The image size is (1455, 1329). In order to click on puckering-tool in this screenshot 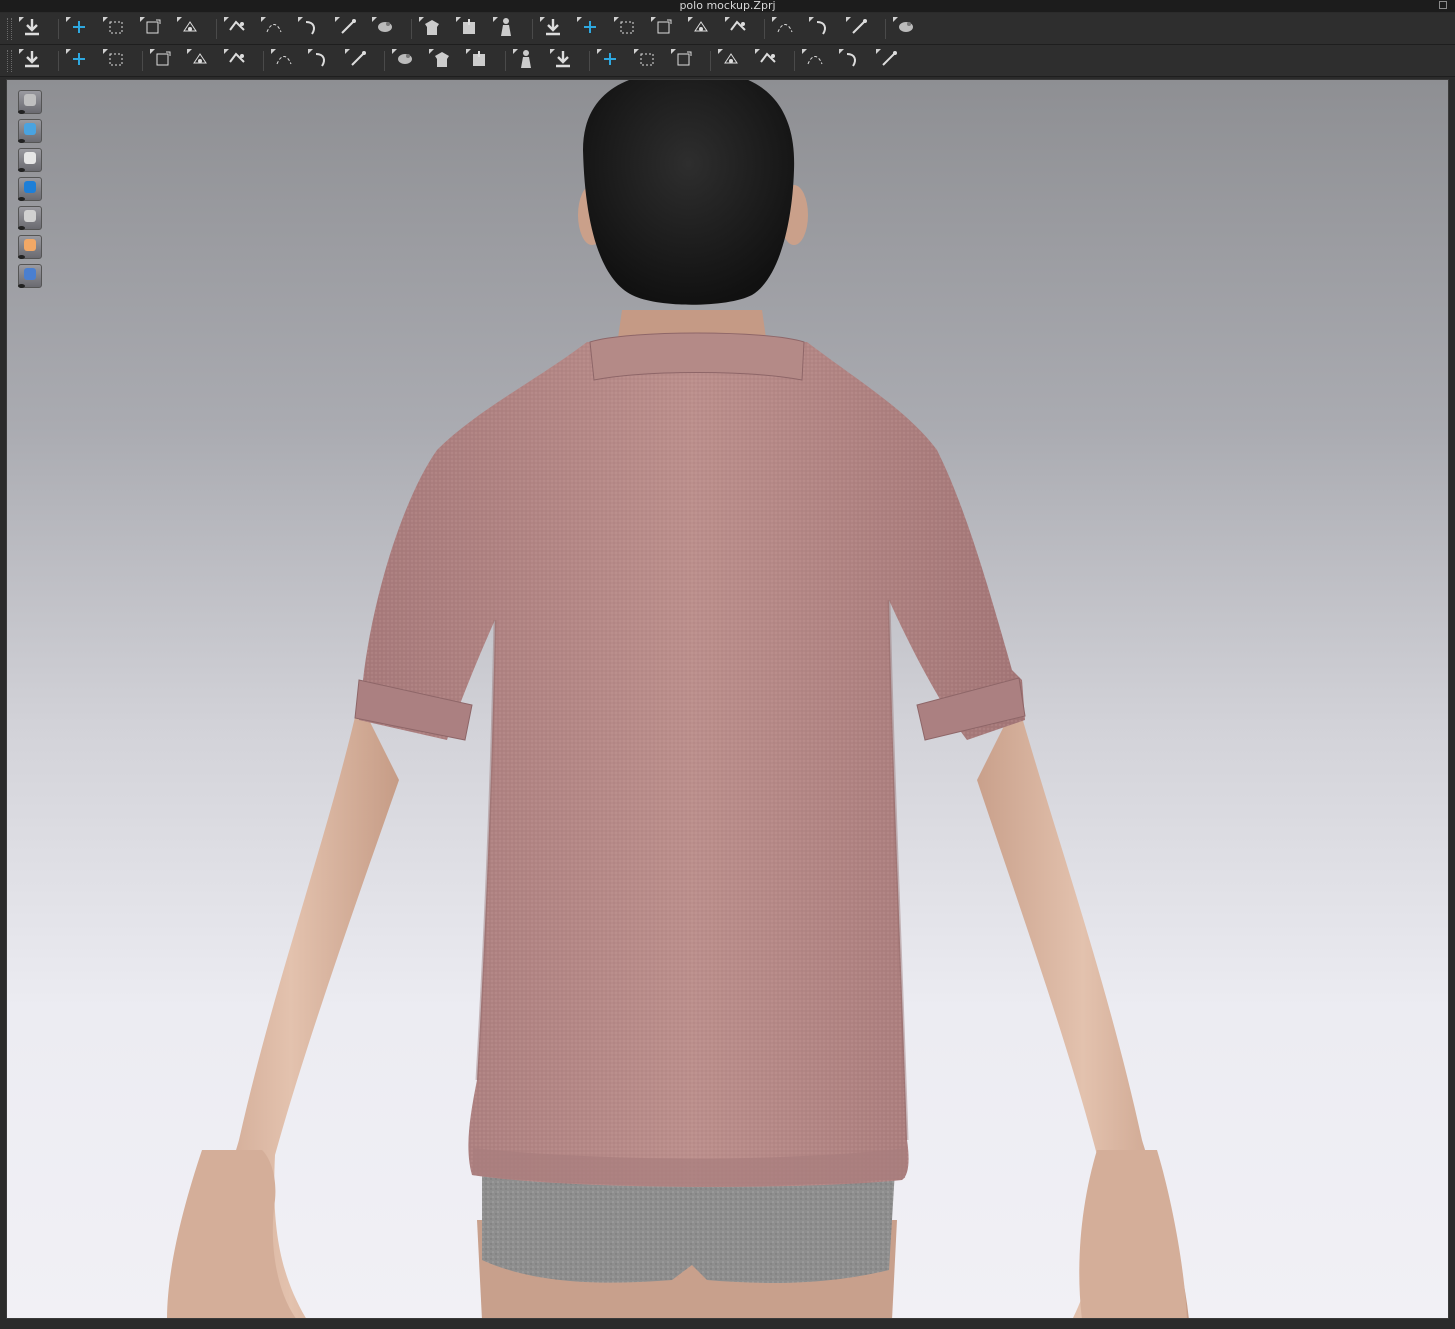, I will do `click(610, 61)`.